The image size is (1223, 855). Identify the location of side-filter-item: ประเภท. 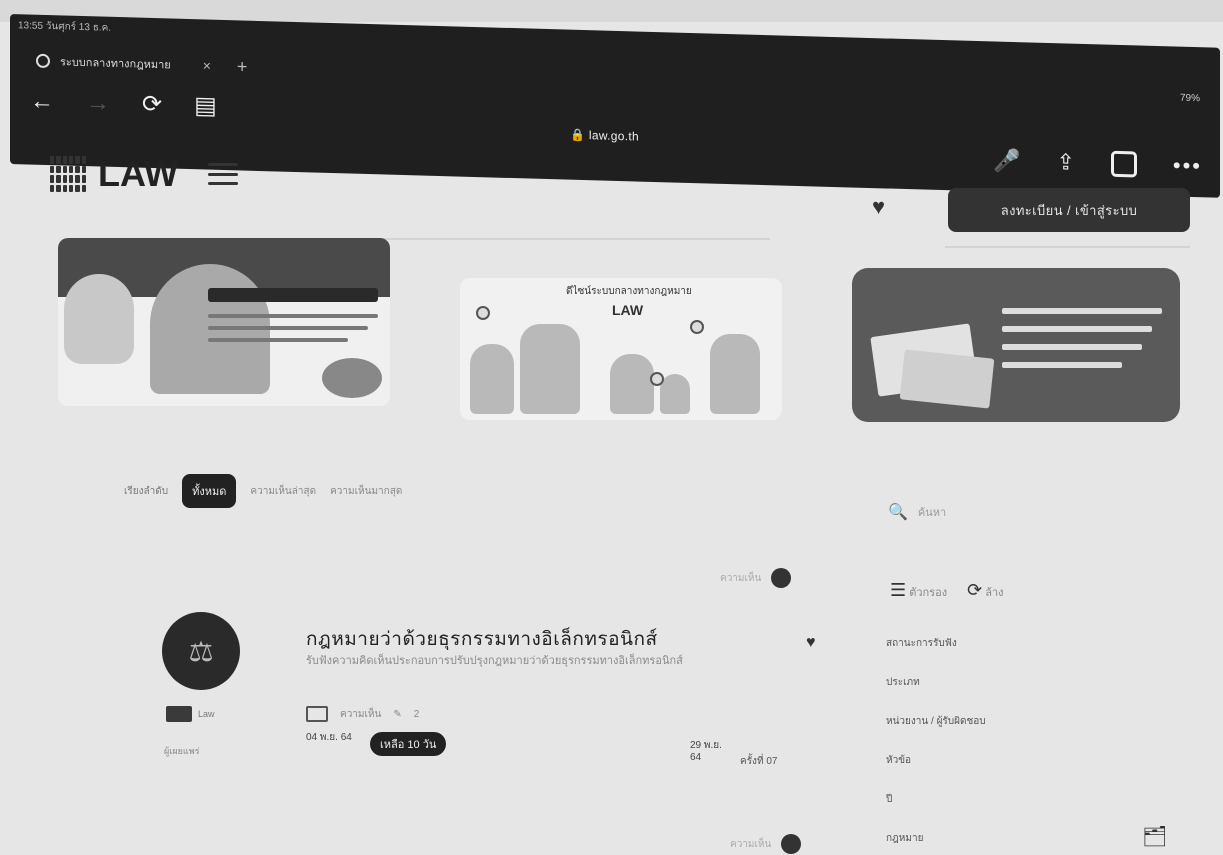
(1006, 694).